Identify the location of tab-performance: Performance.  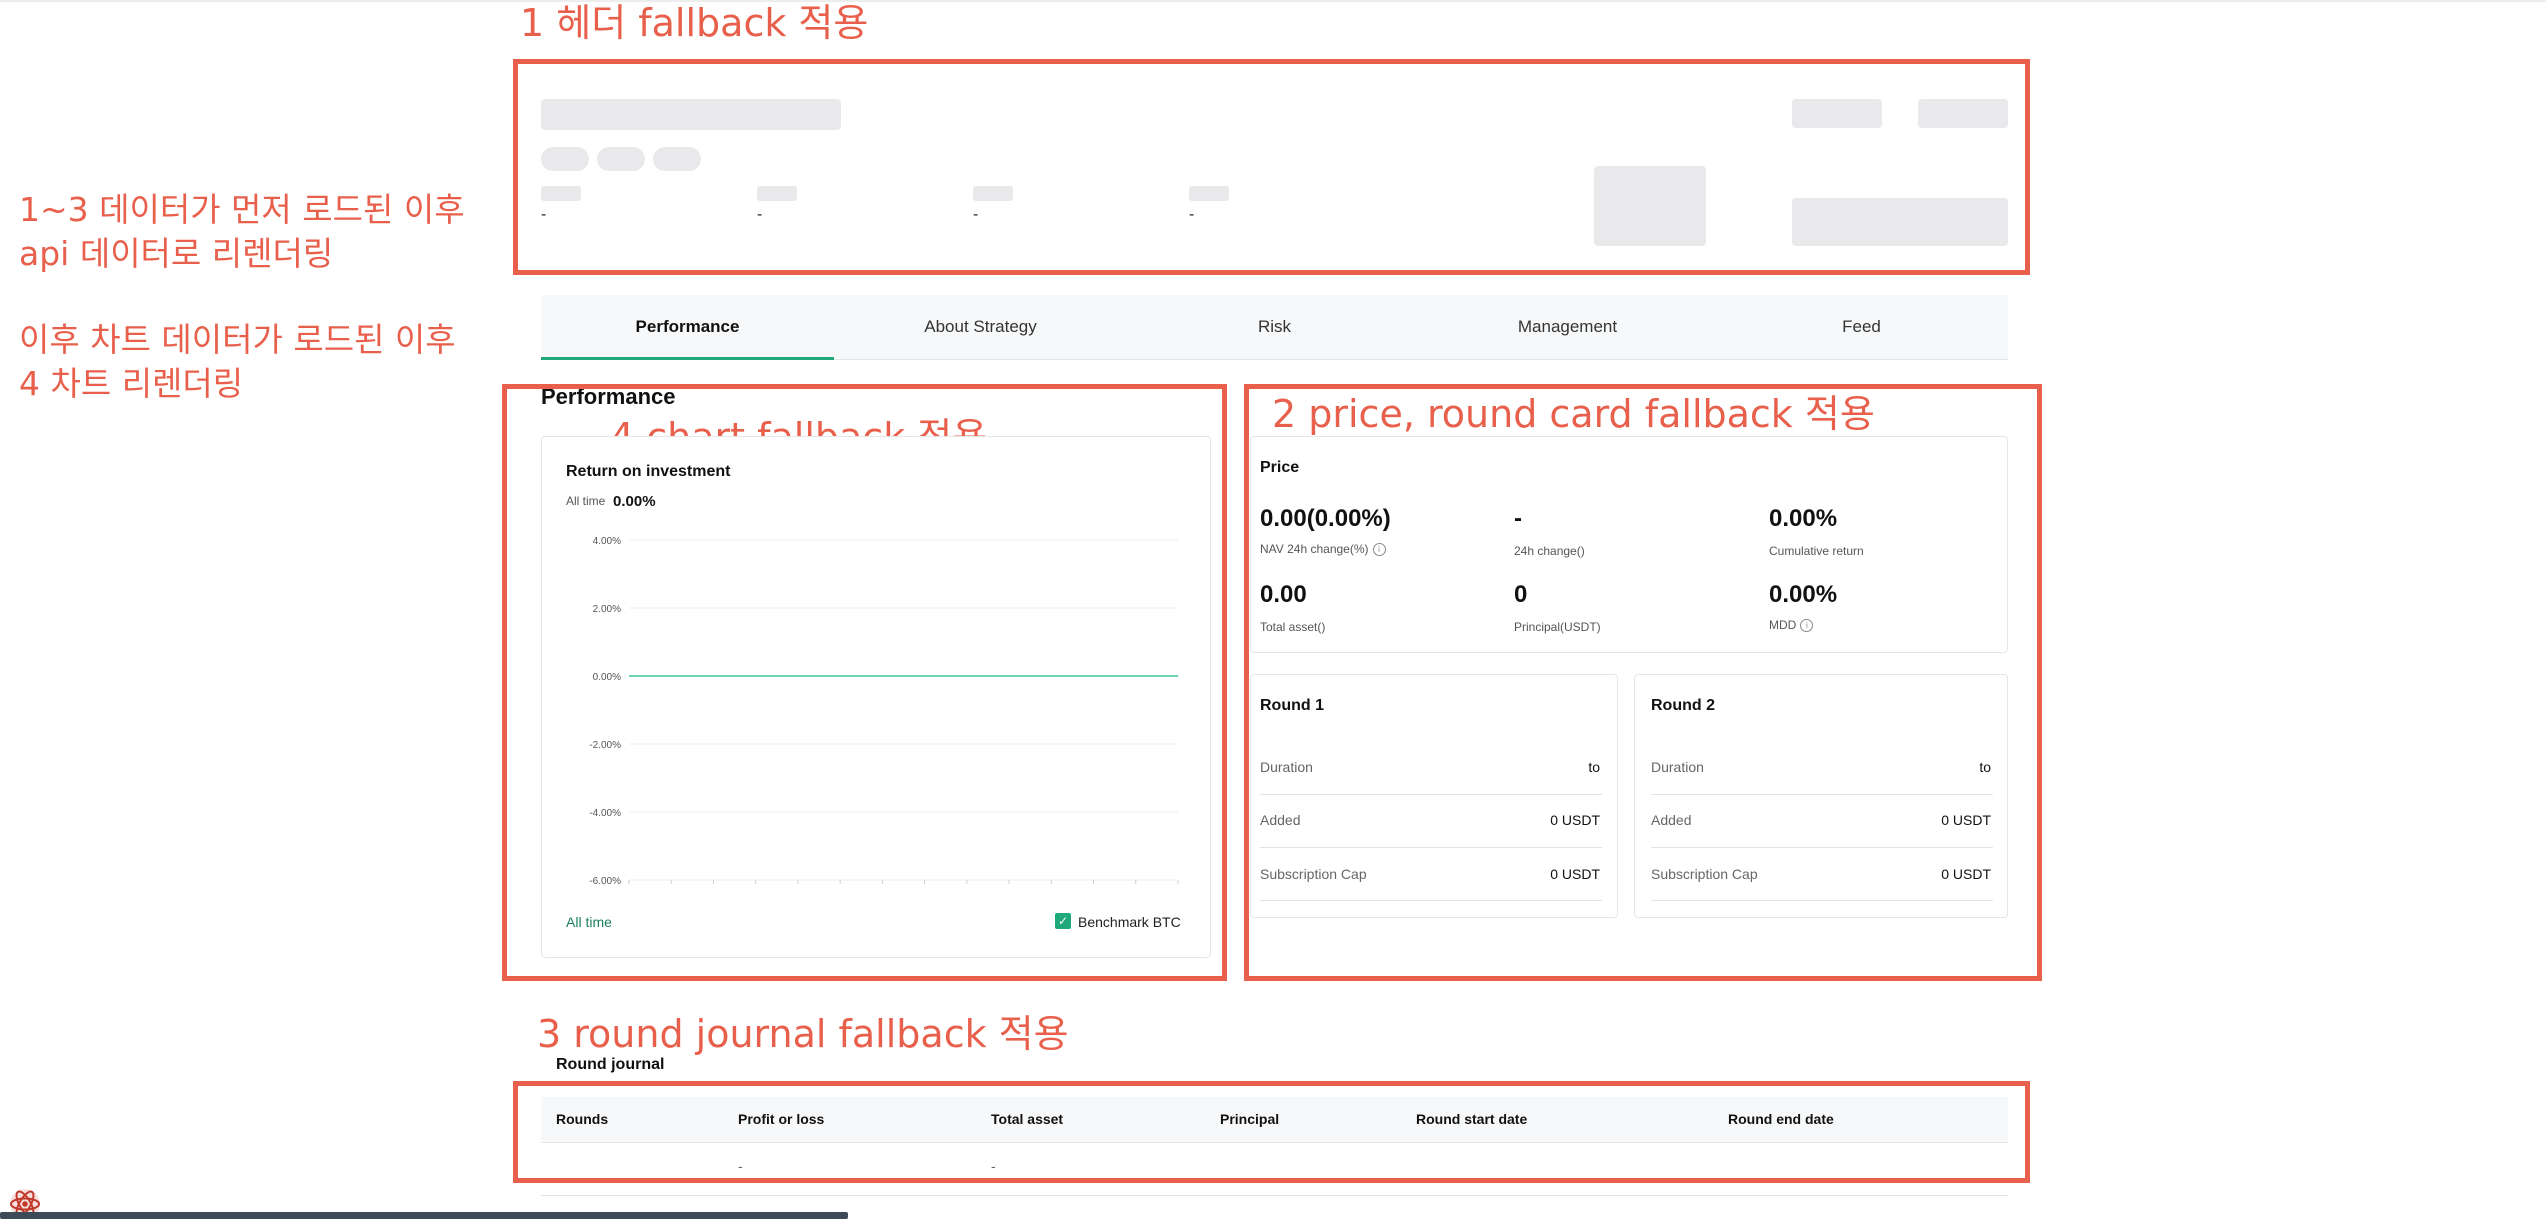
(687, 327).